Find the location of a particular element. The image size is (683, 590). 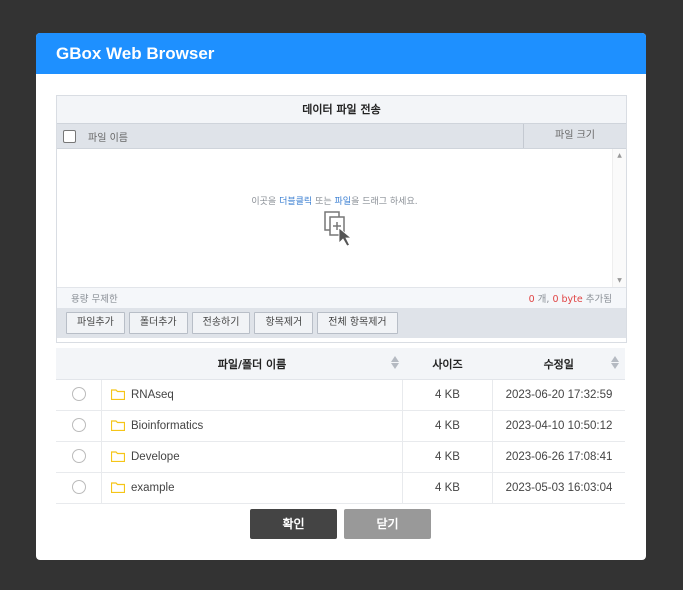

transfer-title: 데이터 파일 전송 is located at coordinates (341, 109).